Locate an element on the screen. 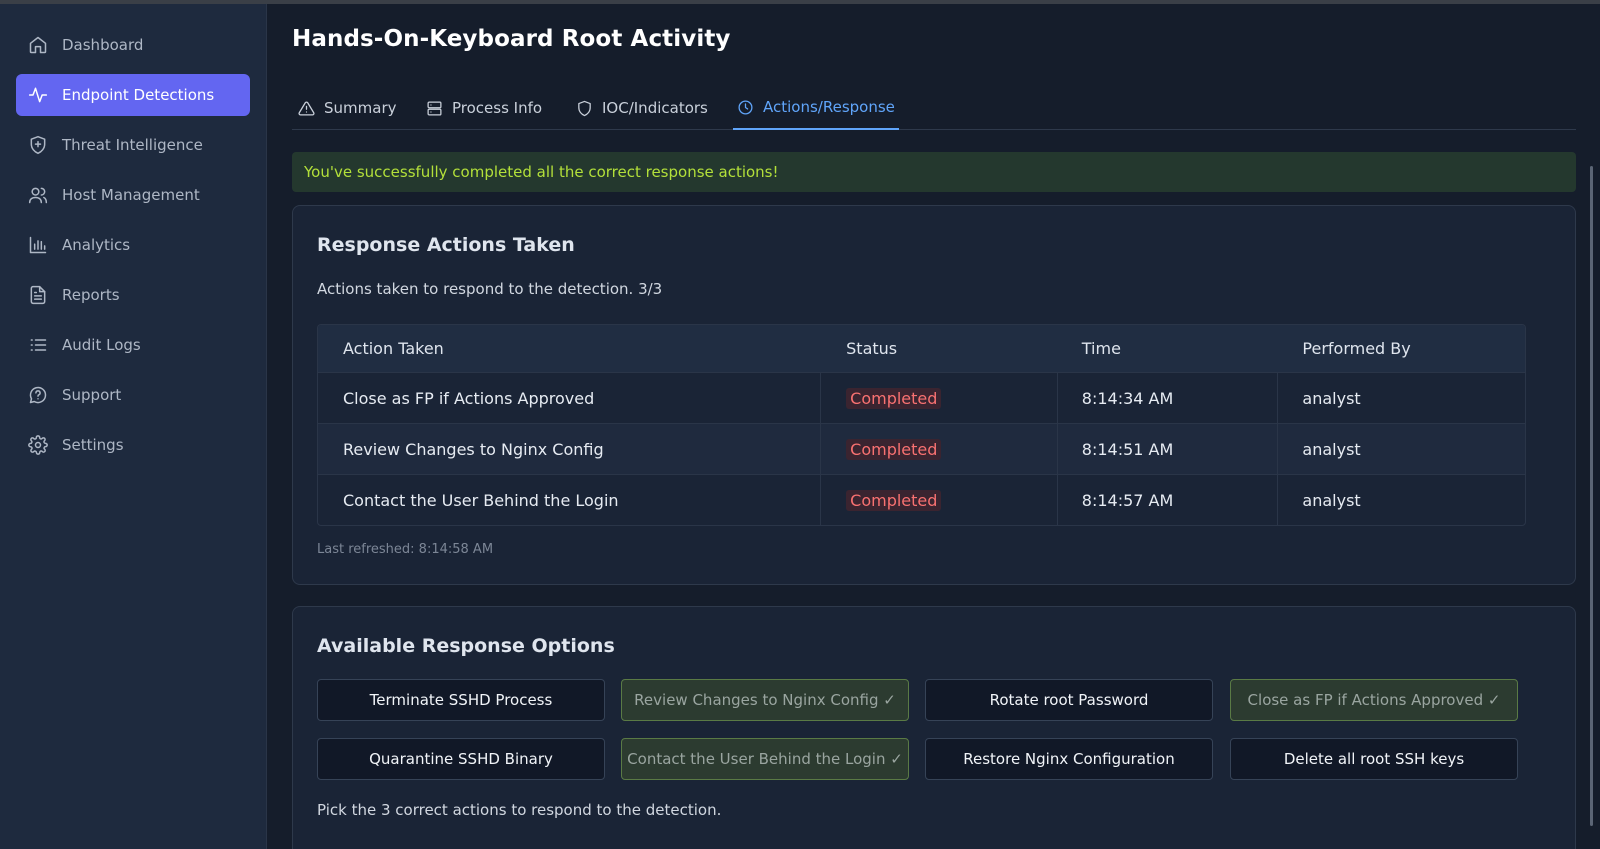 This screenshot has width=1600, height=849. sidebar-item-dashboard: Dashboard is located at coordinates (133, 45).